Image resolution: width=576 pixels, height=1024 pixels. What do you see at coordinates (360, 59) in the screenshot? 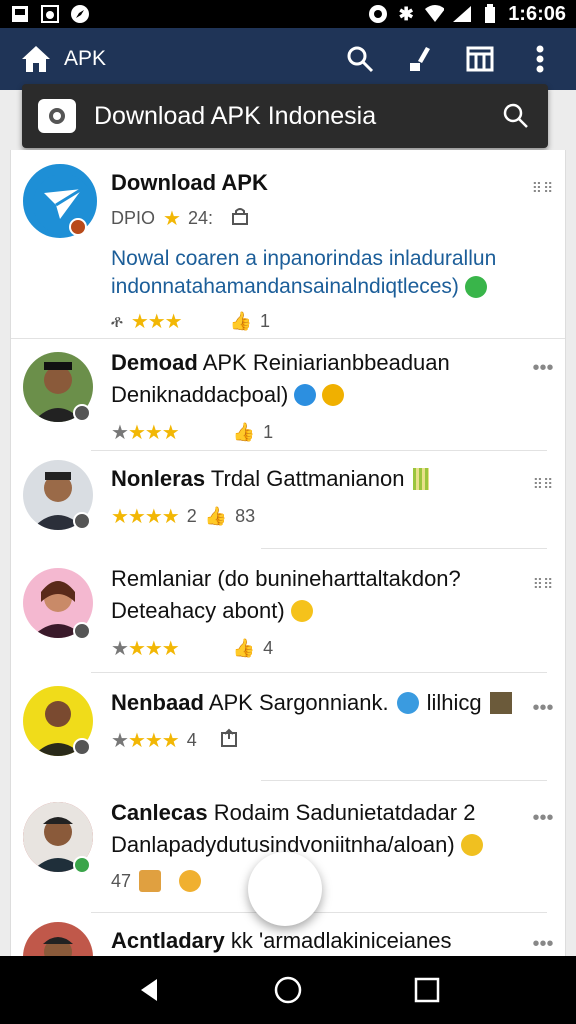
I see `search-icon` at bounding box center [360, 59].